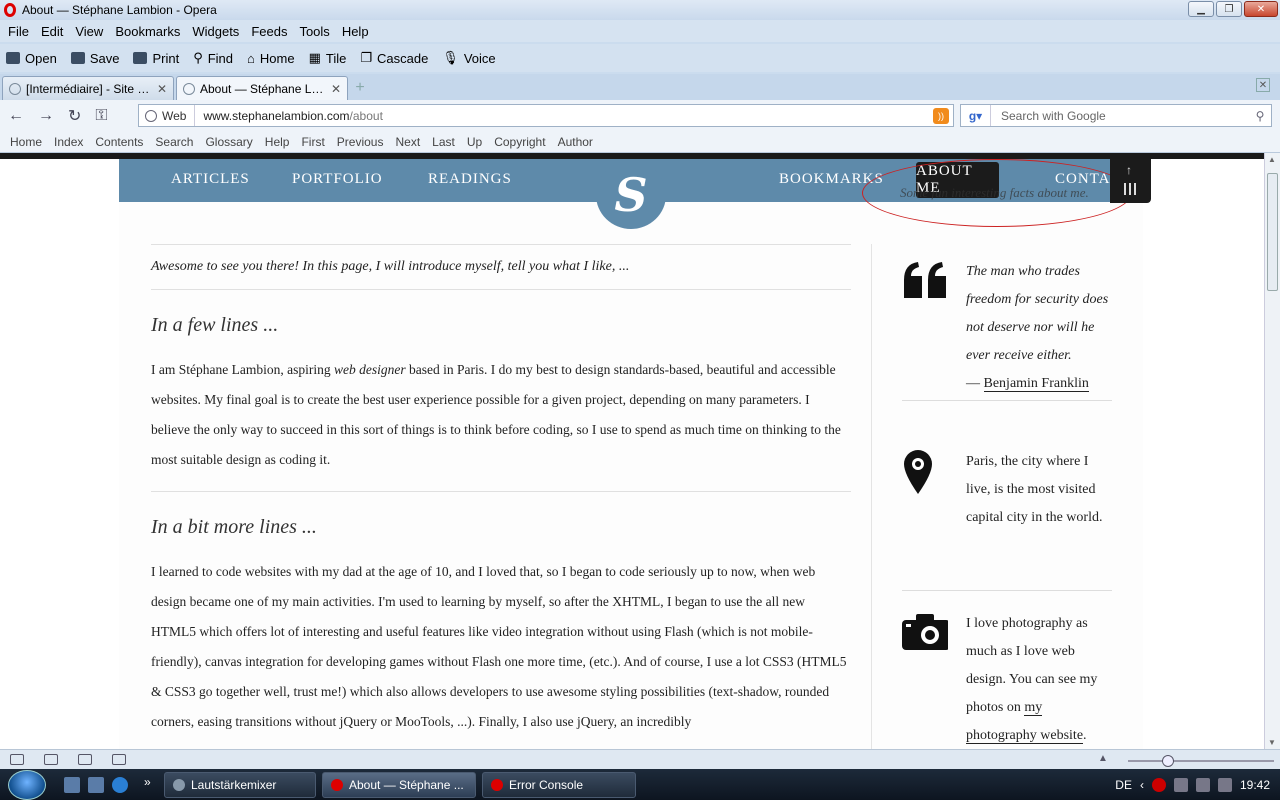 This screenshot has width=1280, height=800. I want to click on language-indicator: DE, so click(1123, 785).